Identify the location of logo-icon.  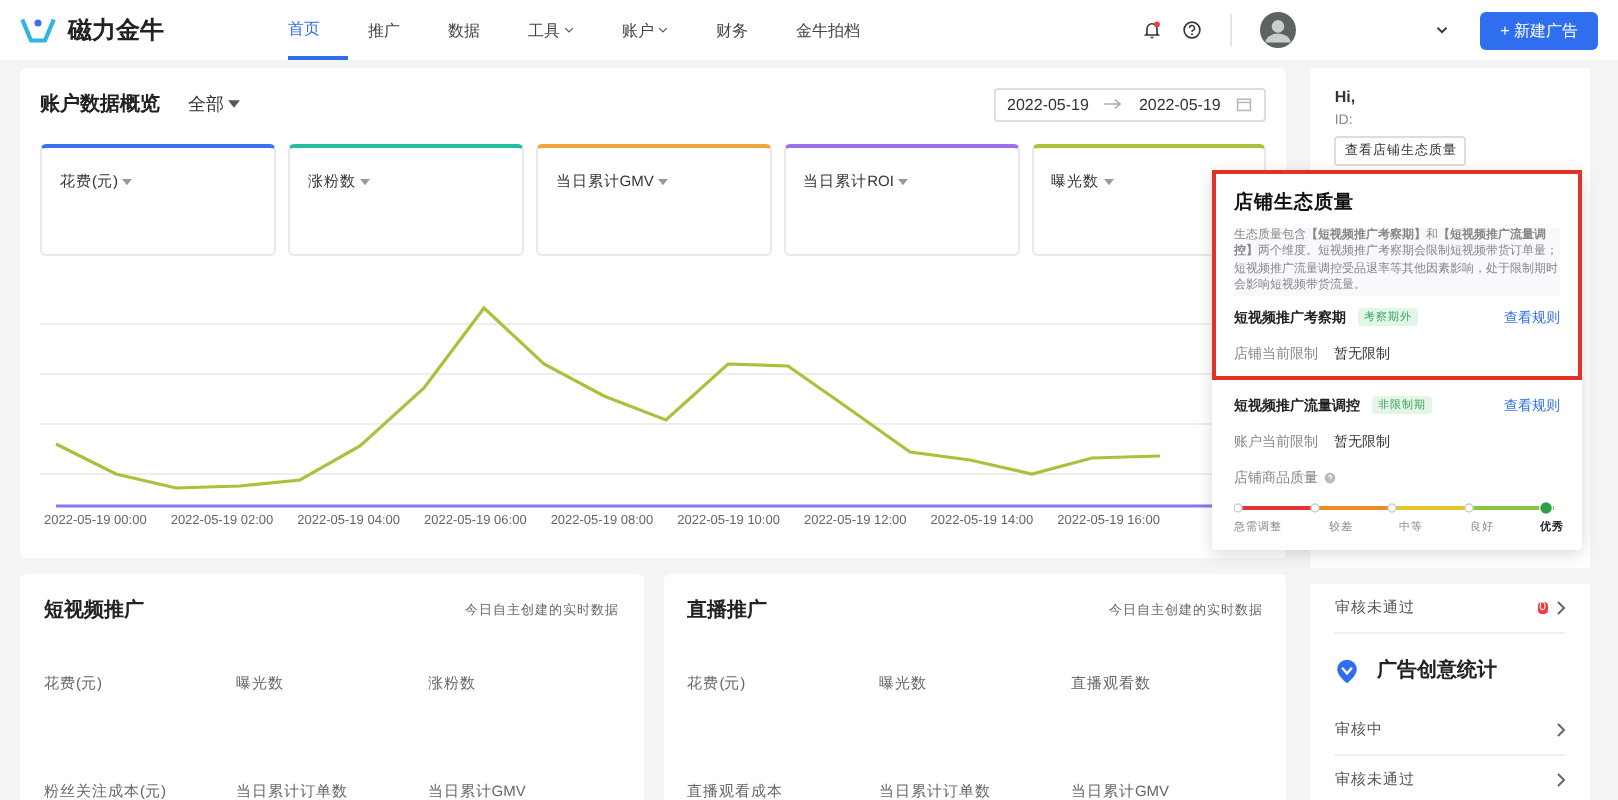
(38, 30).